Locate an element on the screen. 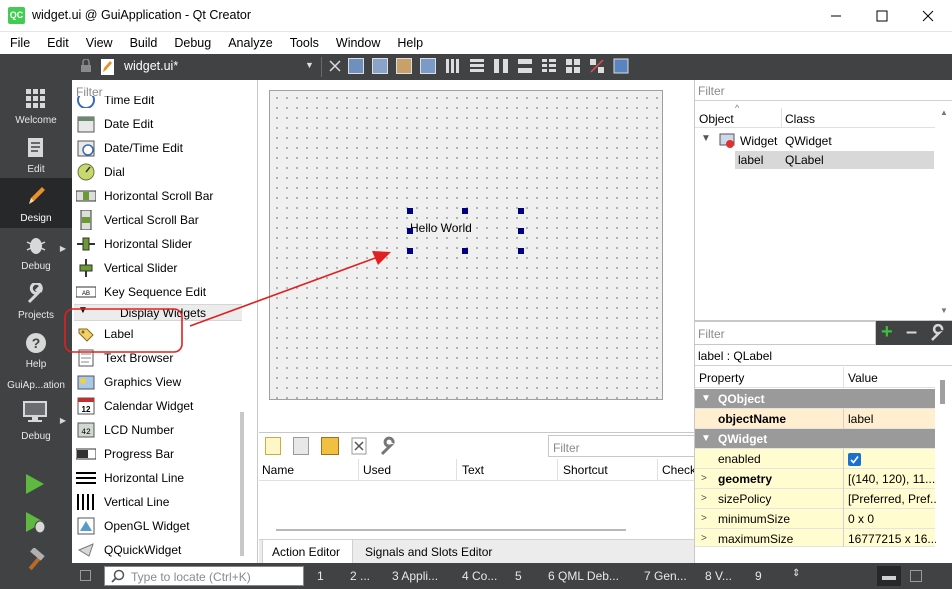 This screenshot has width=952, height=589. annotation-overlay is located at coordinates (227, 302).